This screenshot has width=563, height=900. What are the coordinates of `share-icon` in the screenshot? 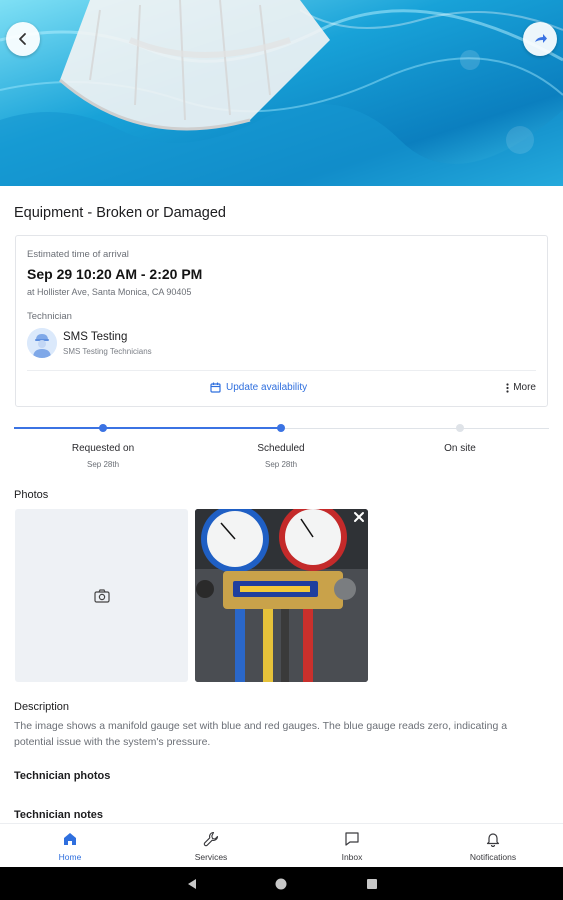 It's located at (541, 38).